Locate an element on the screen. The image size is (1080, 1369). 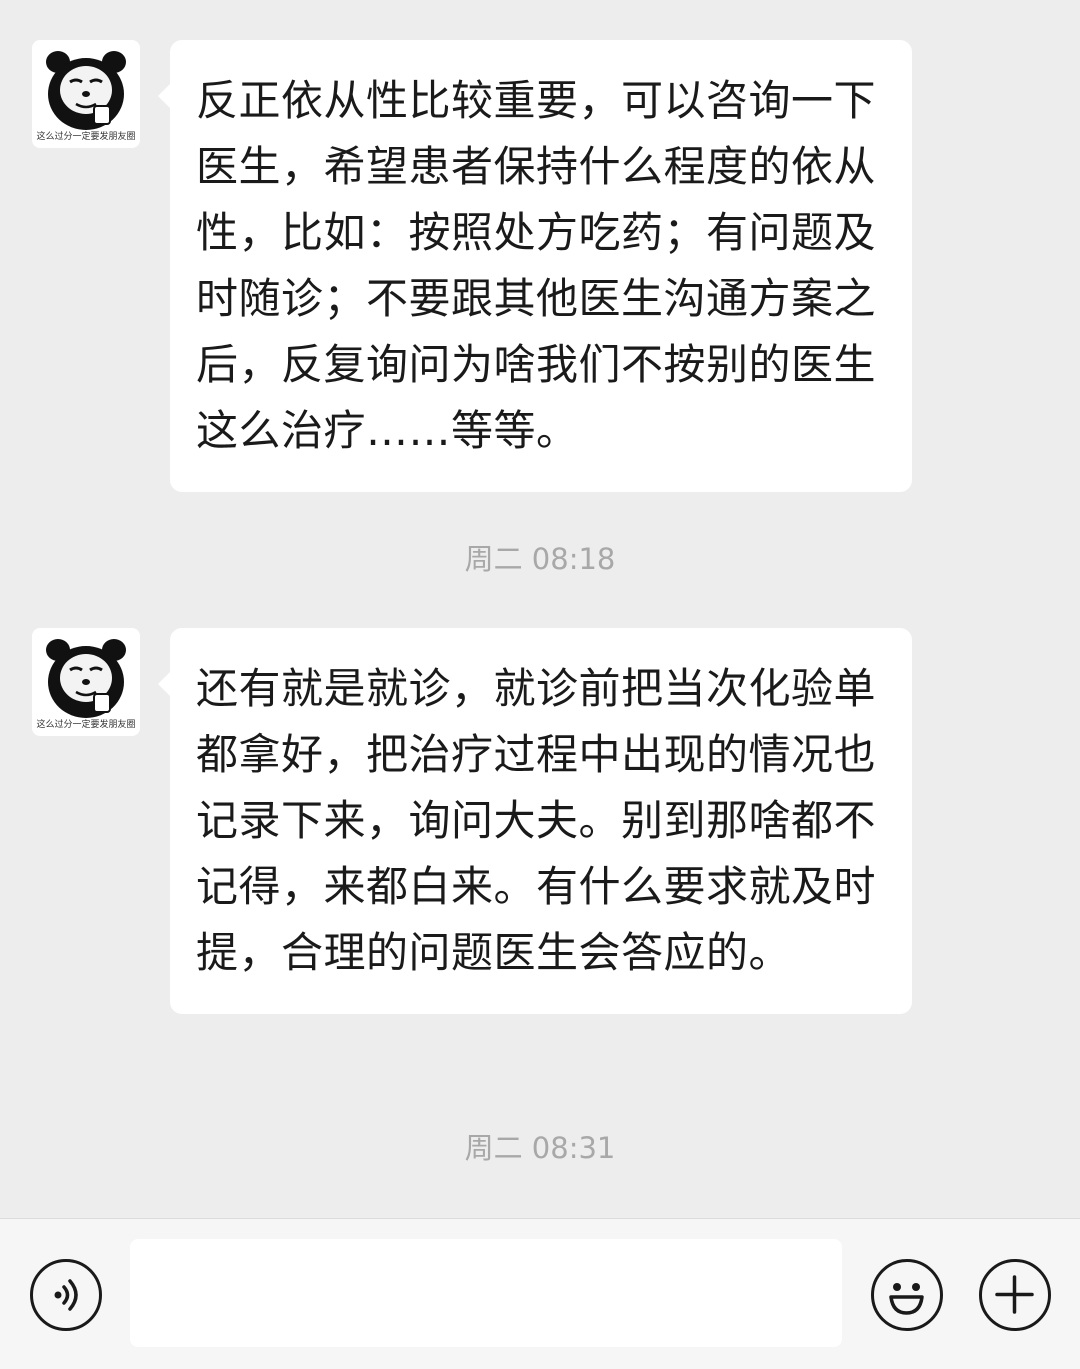
emoji-icon is located at coordinates (906, 1299).